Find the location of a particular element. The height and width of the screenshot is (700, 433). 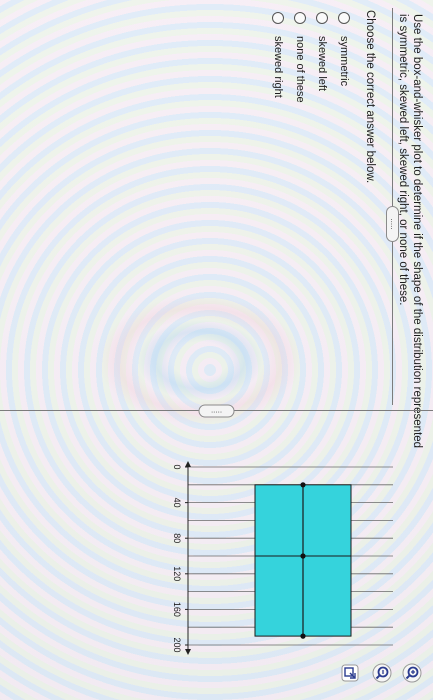

x-tick-label: 160 is located at coordinates (177, 609).